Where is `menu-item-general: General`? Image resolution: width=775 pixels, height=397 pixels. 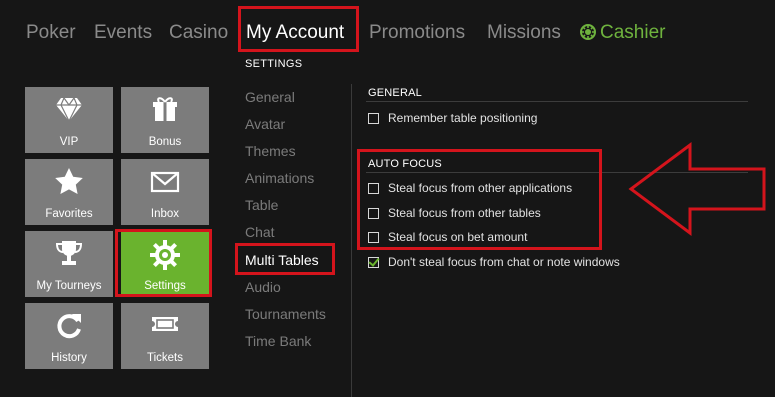 menu-item-general: General is located at coordinates (270, 97).